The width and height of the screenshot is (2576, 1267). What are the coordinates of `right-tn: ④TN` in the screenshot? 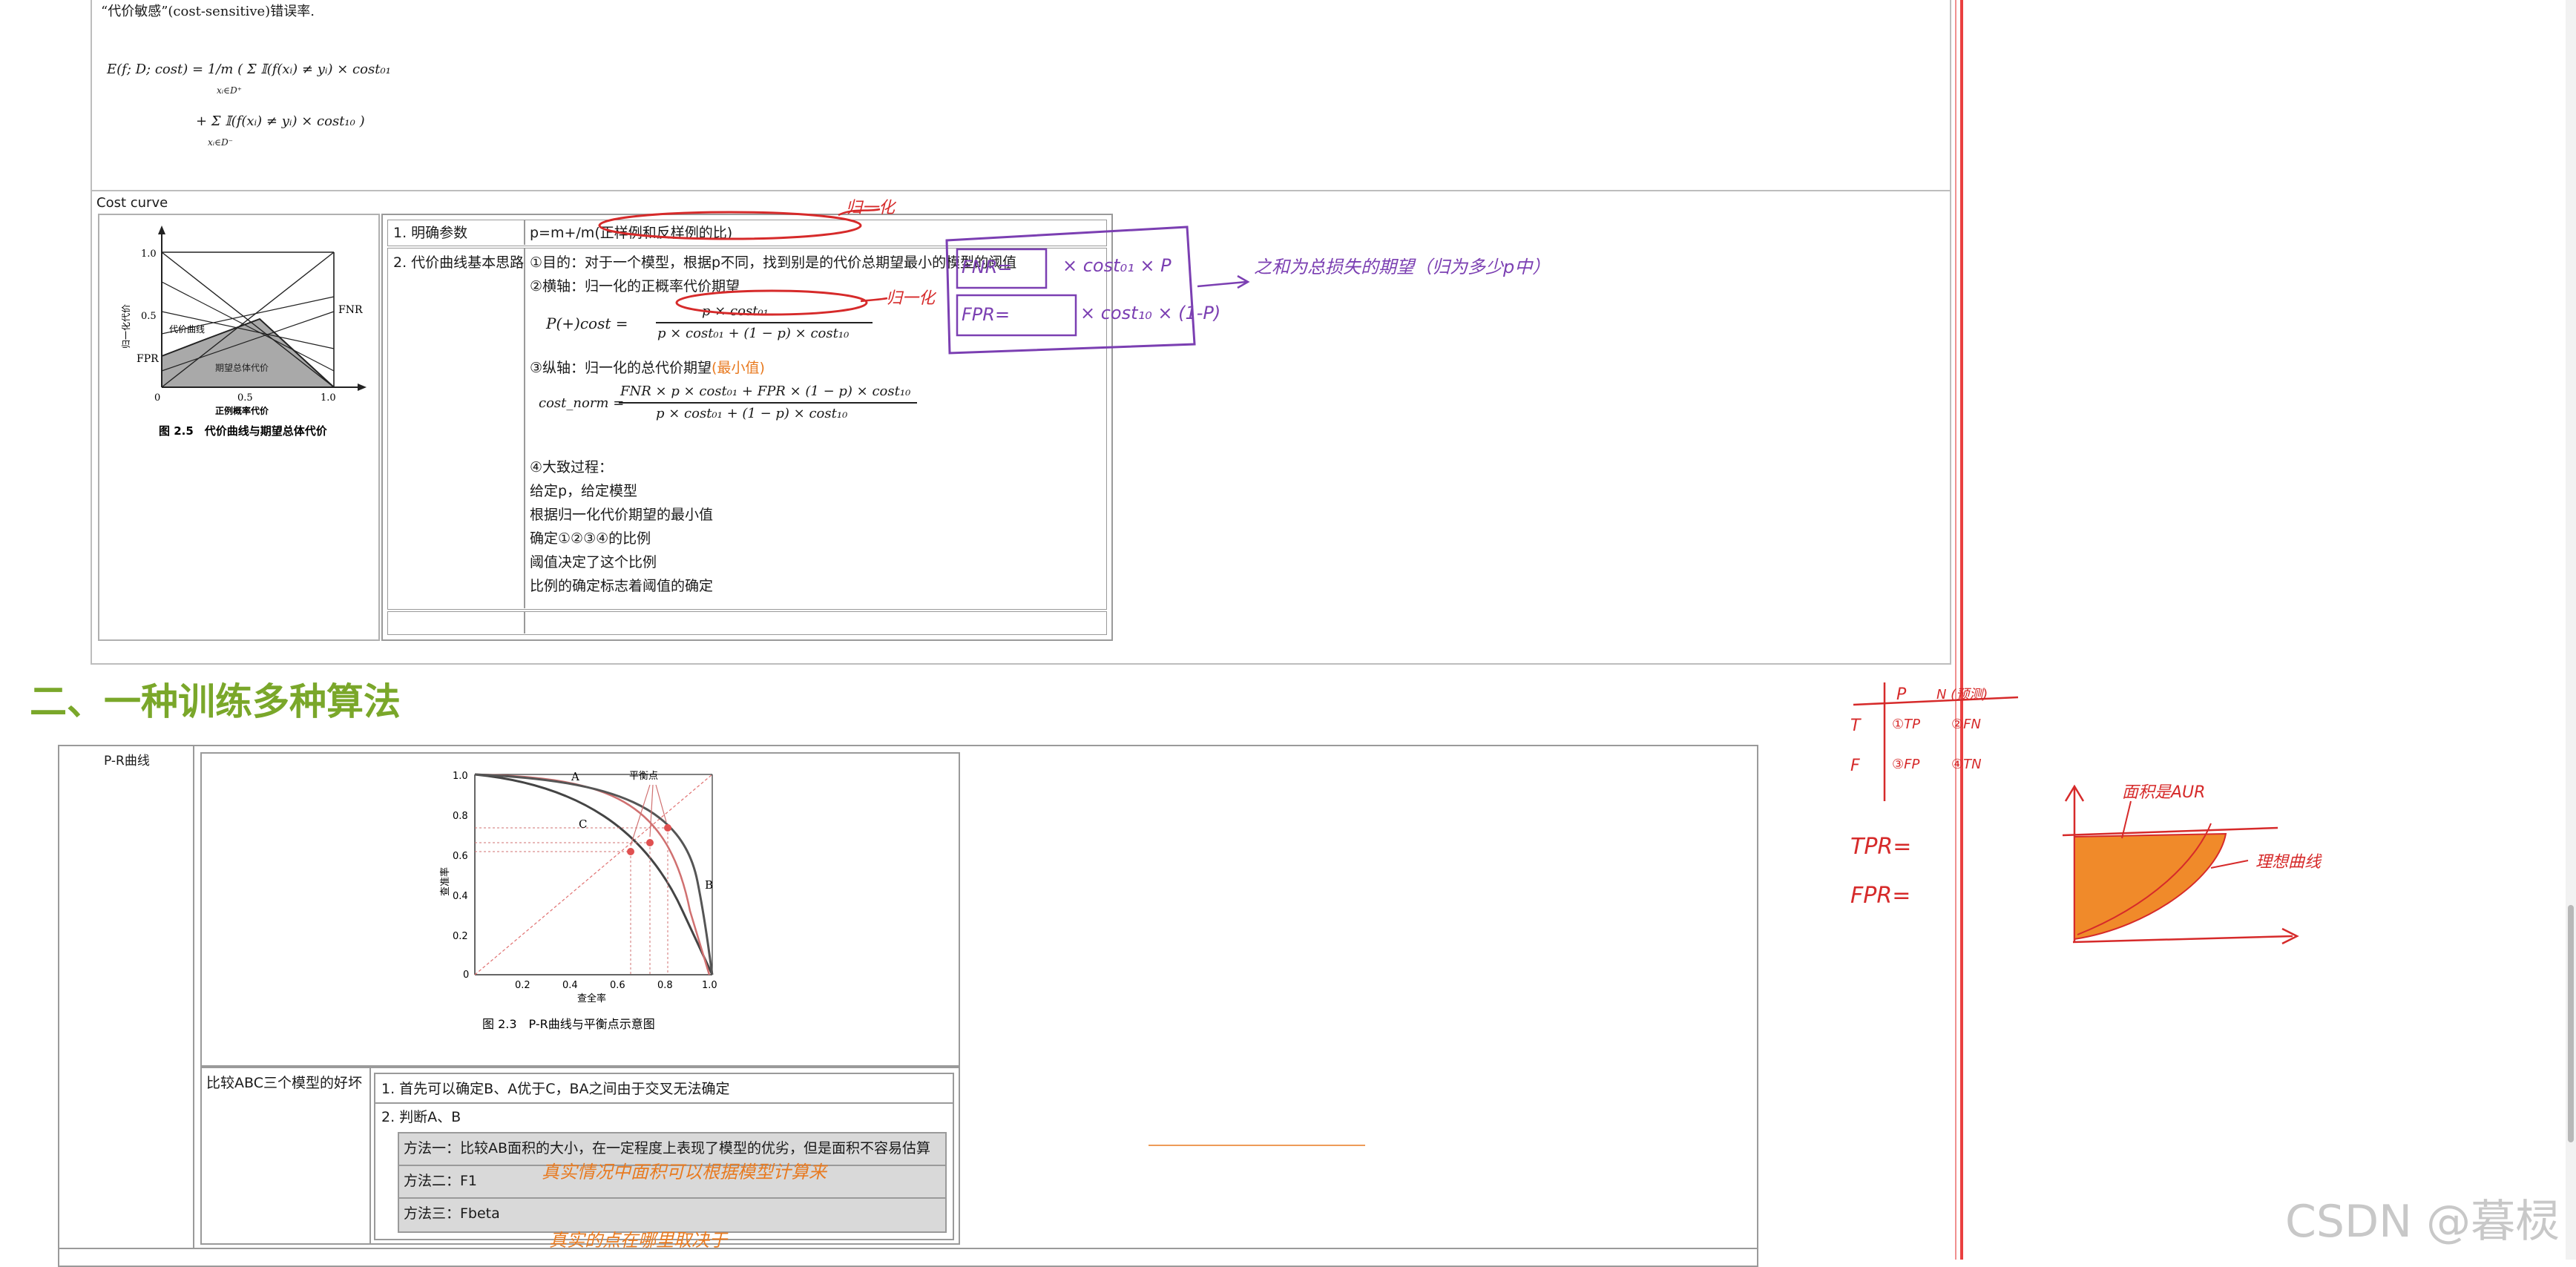 It's located at (1966, 764).